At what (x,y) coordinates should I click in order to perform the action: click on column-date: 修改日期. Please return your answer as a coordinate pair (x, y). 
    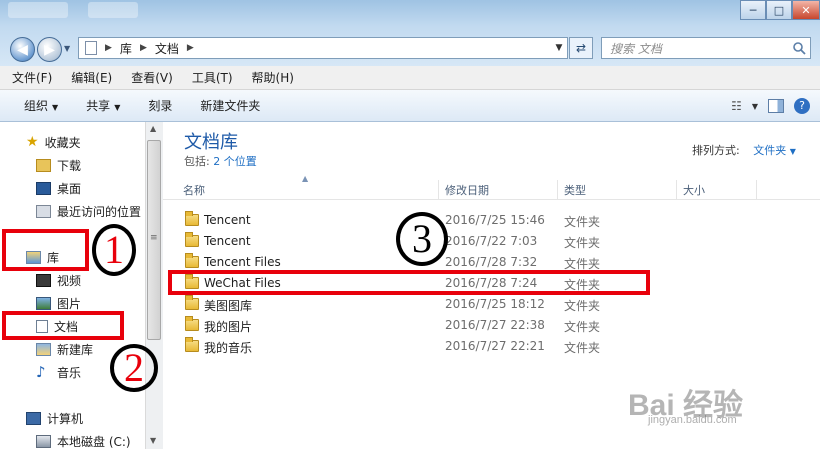
    Looking at the image, I should click on (498, 190).